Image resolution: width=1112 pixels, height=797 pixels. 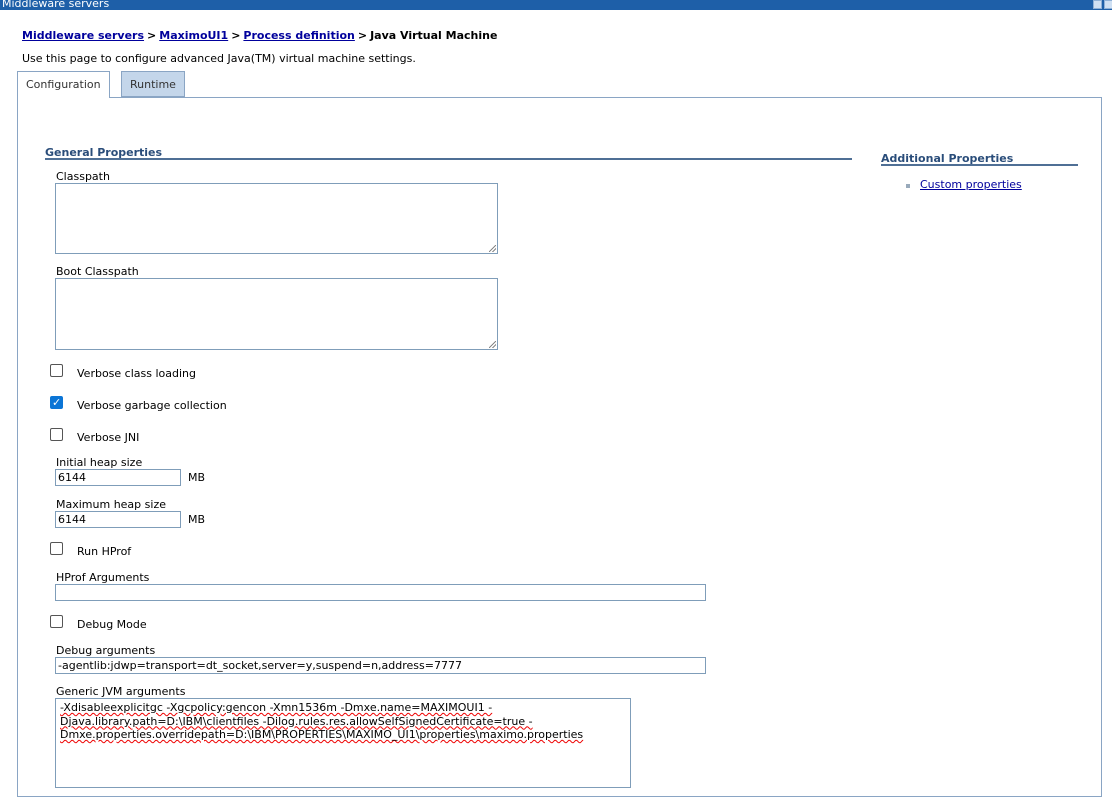 What do you see at coordinates (556, 5) in the screenshot?
I see `window-titlebar: Middleware servers` at bounding box center [556, 5].